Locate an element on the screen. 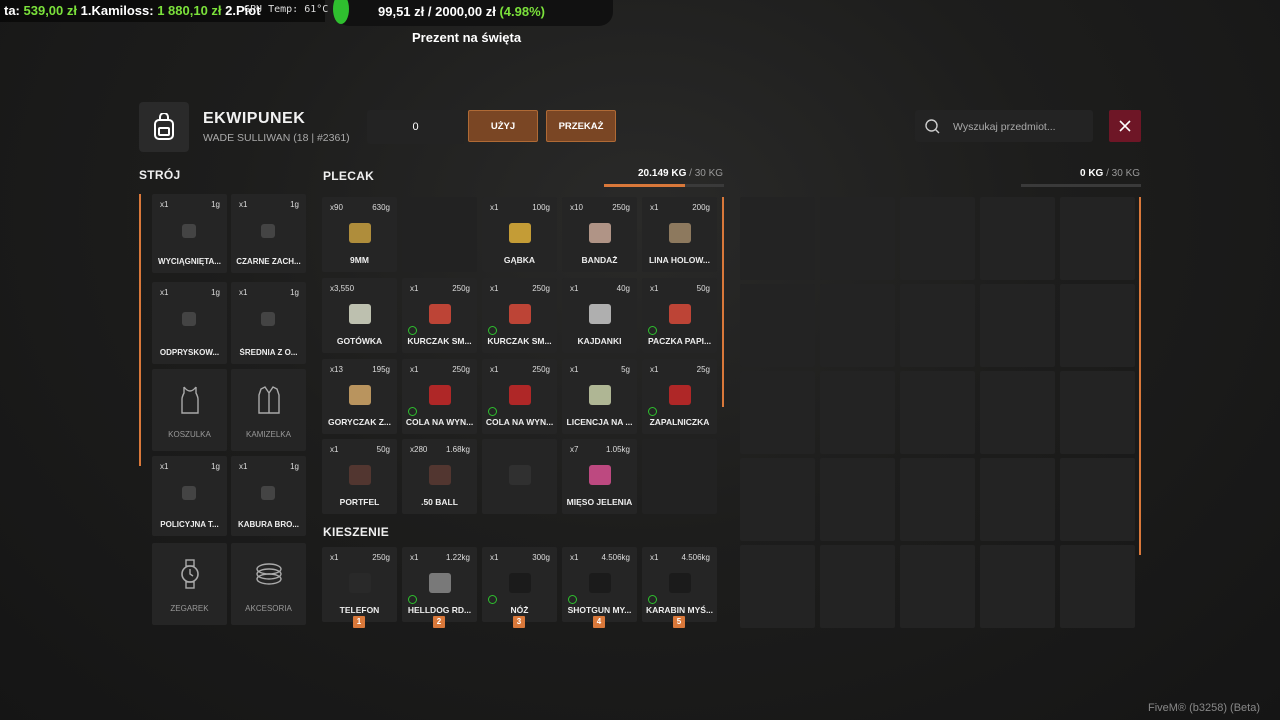 This screenshot has width=1280, height=720. outfit-slot-empty: ZEGAREK is located at coordinates (189, 584).